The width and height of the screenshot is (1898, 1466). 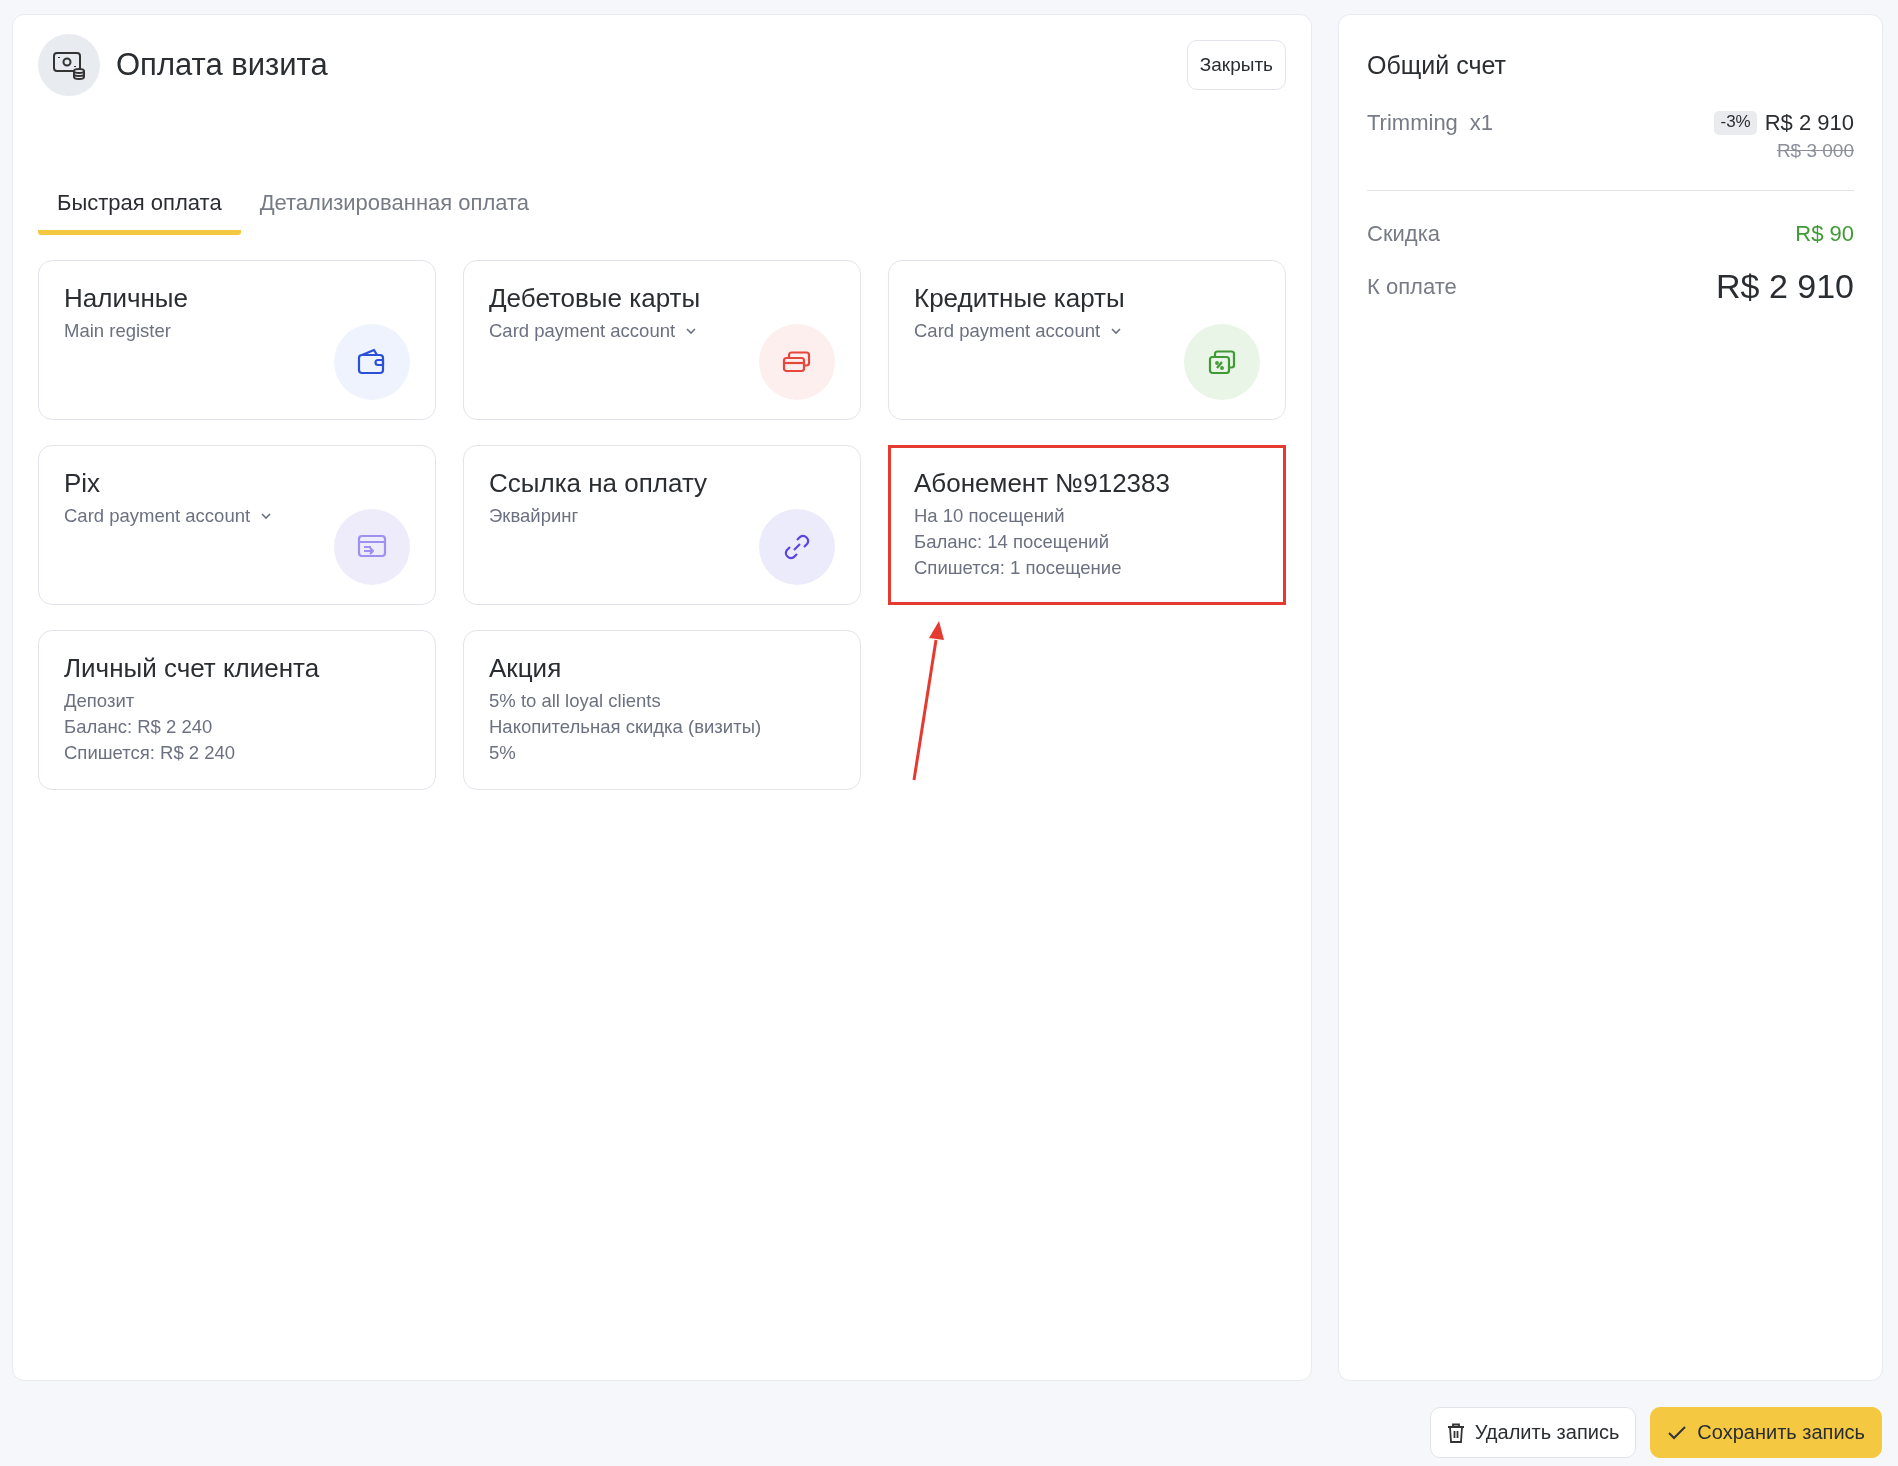 I want to click on quantity: x1, so click(x=1481, y=123).